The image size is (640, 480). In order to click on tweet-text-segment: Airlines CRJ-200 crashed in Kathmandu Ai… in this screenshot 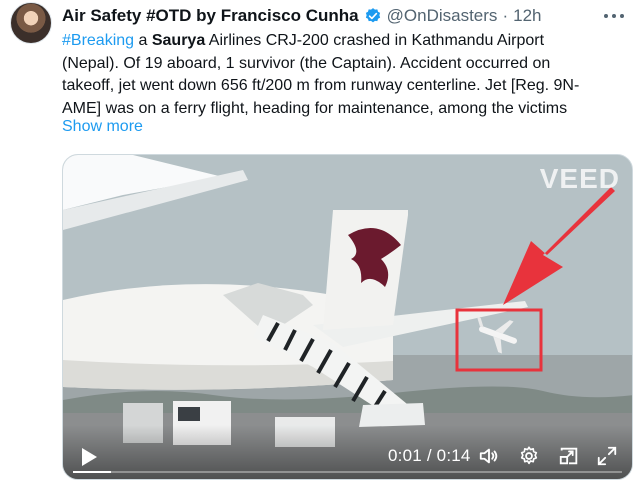, I will do `click(375, 40)`.